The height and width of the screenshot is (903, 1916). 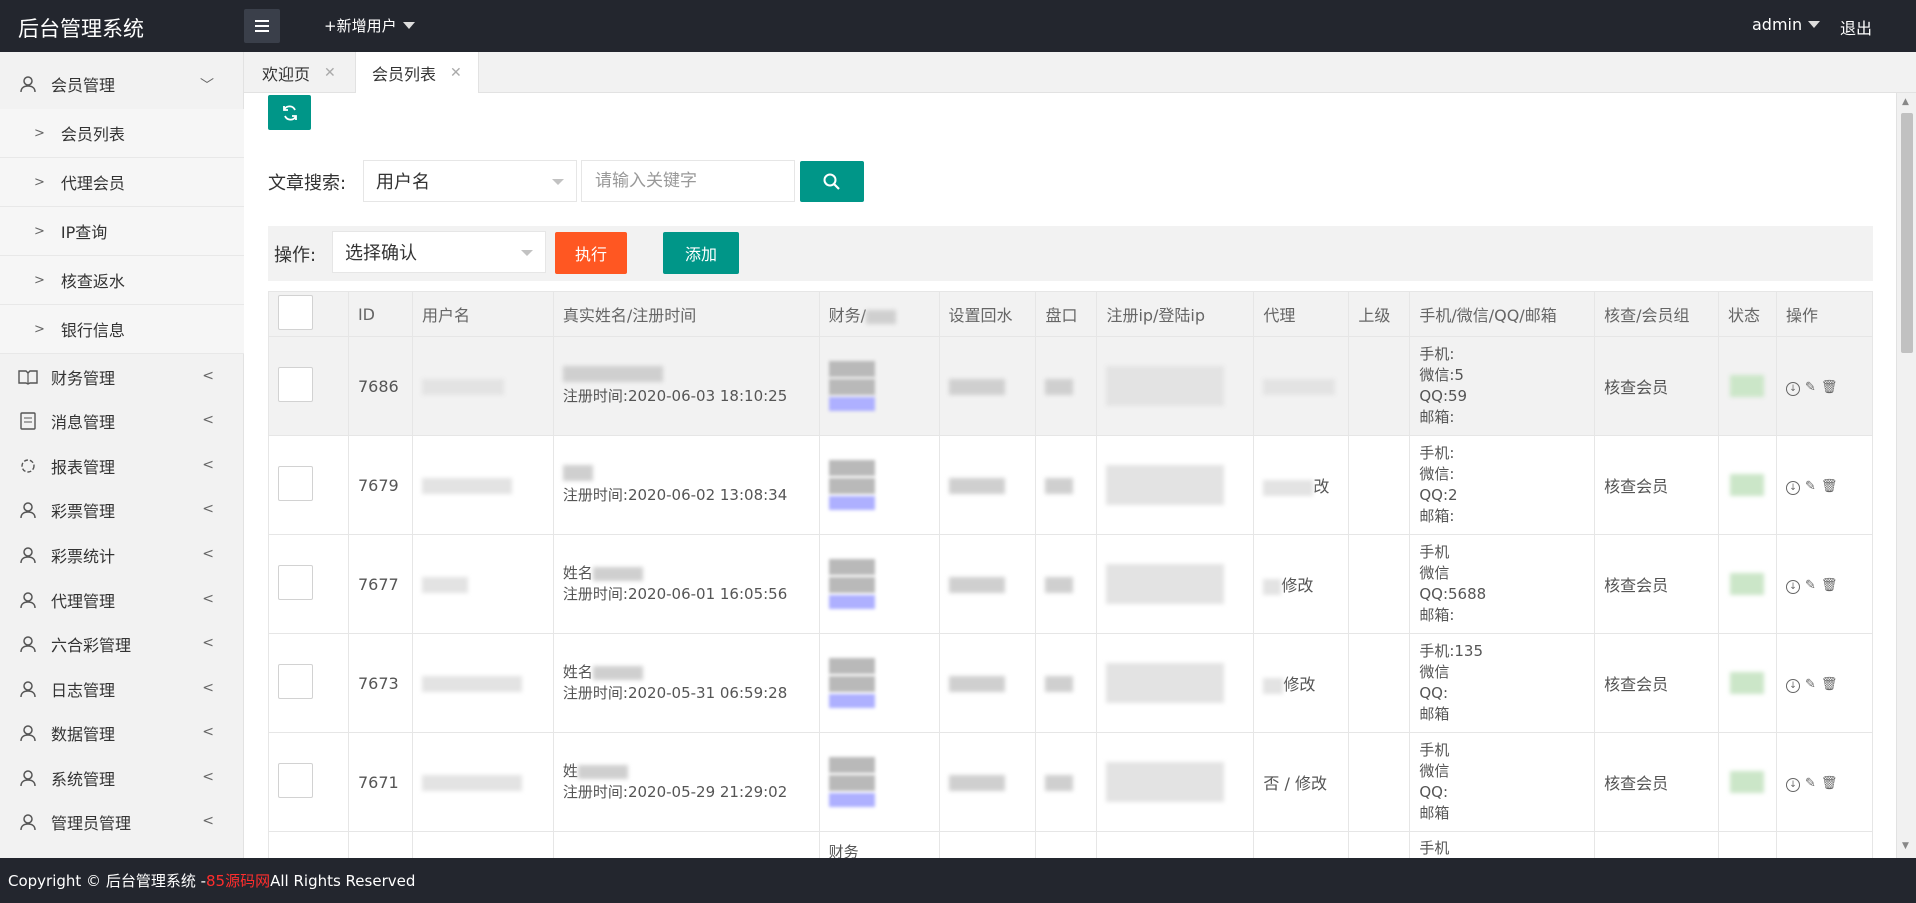 What do you see at coordinates (122, 466) in the screenshot?
I see `sidebar-group-report: 报表管理 <` at bounding box center [122, 466].